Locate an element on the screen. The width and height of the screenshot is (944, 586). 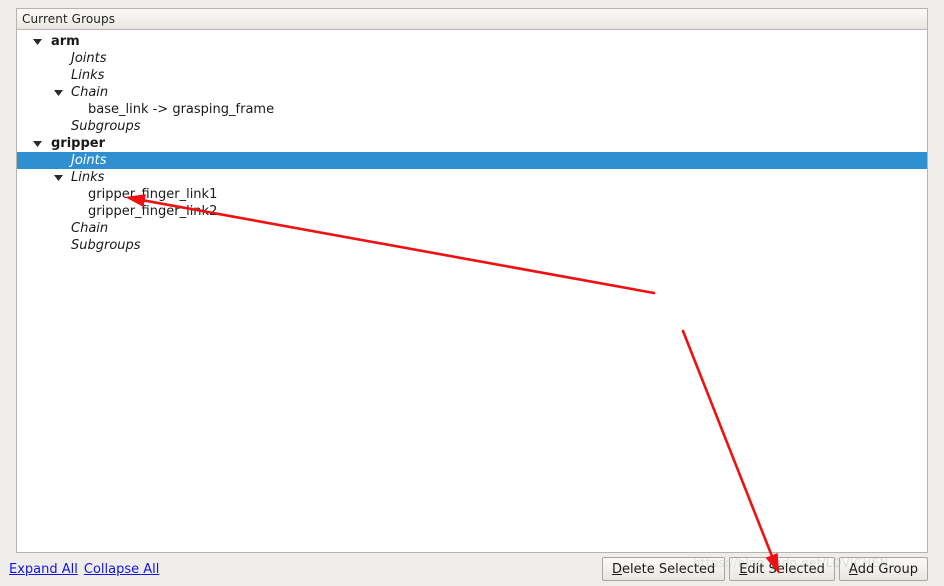
add-group-button: Add Group is located at coordinates (883, 569).